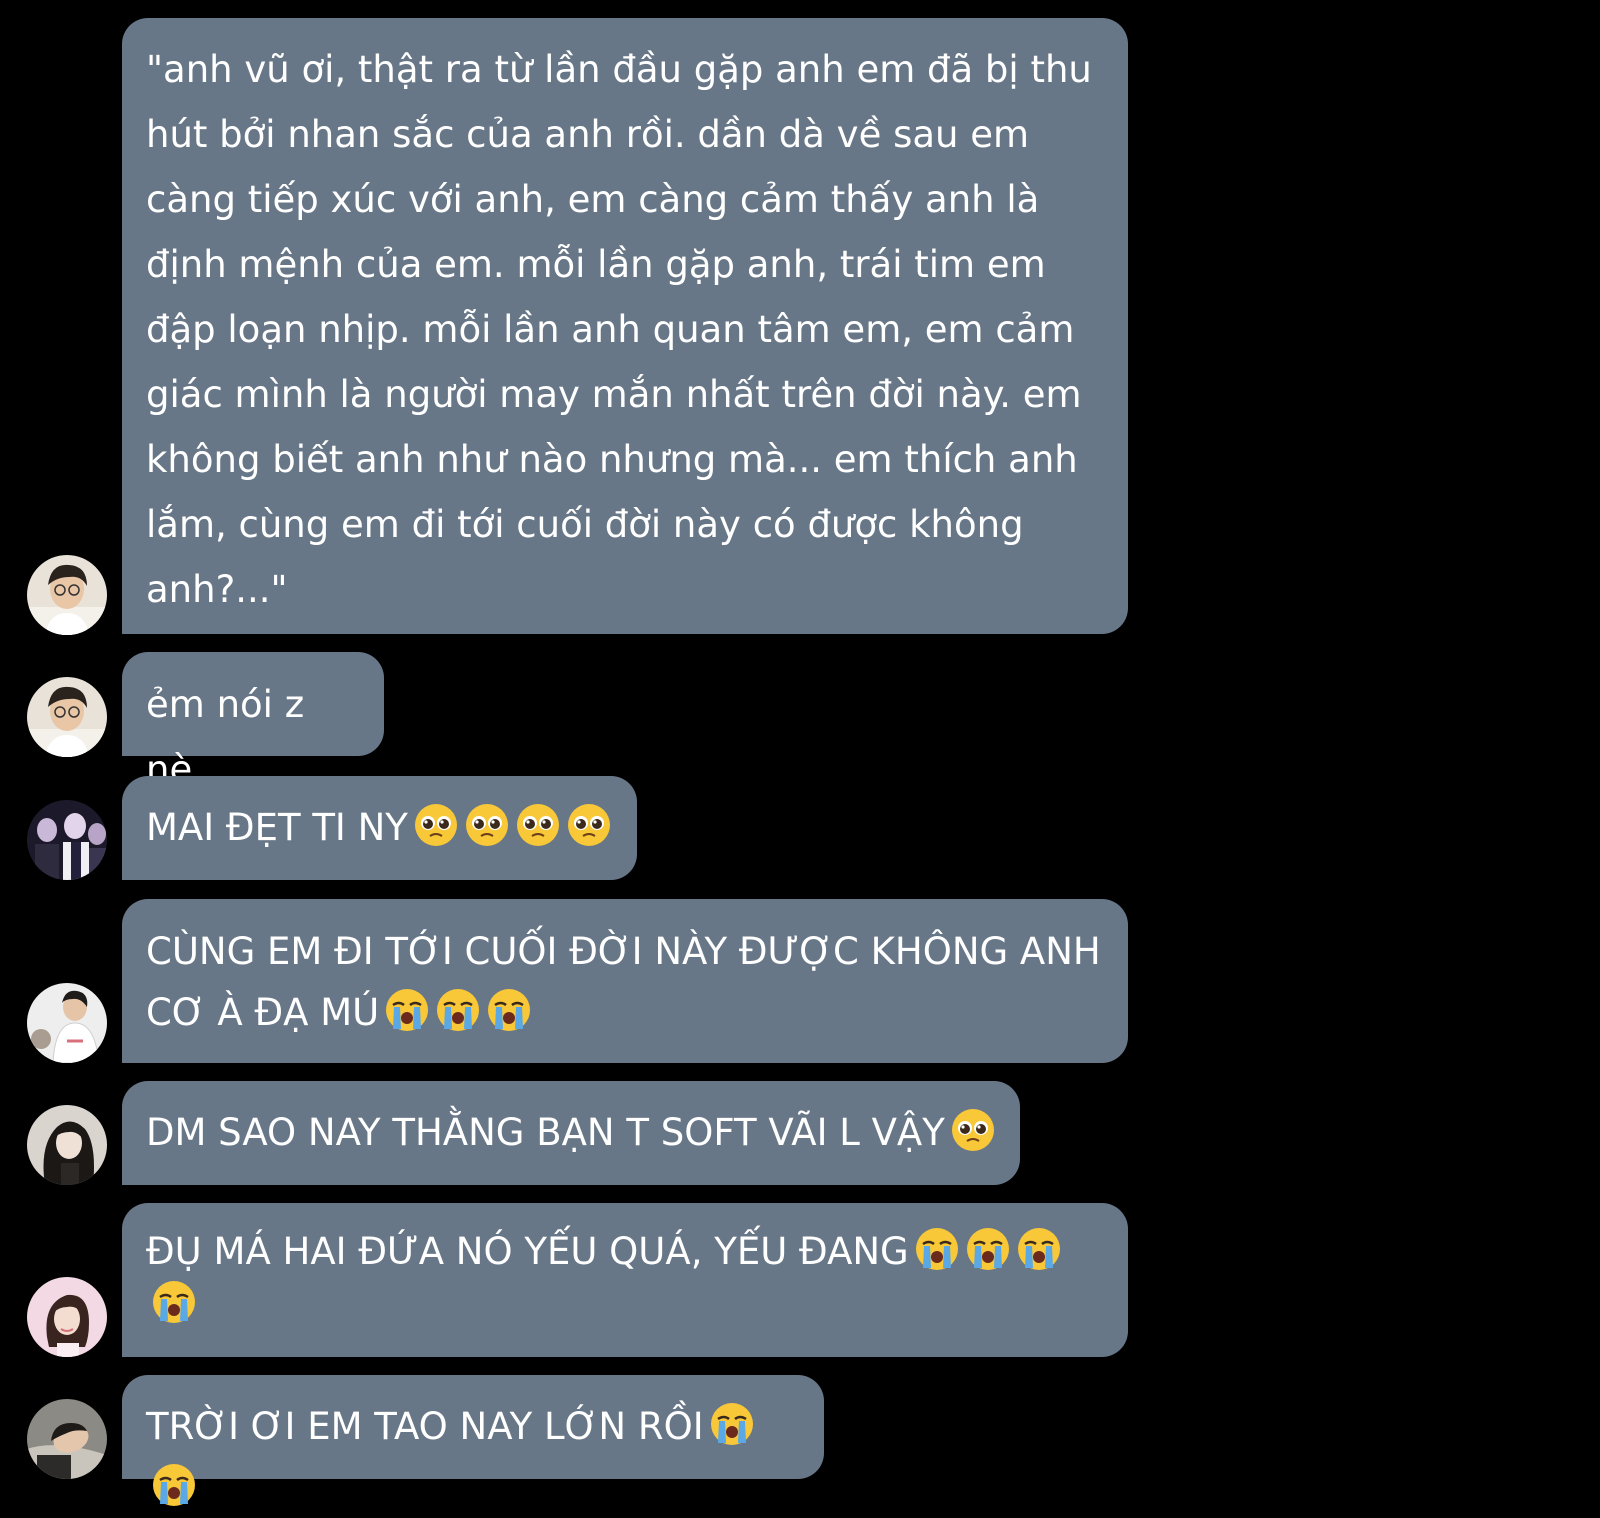  What do you see at coordinates (231, 737) in the screenshot?
I see `message-text: ẻm nói z nè` at bounding box center [231, 737].